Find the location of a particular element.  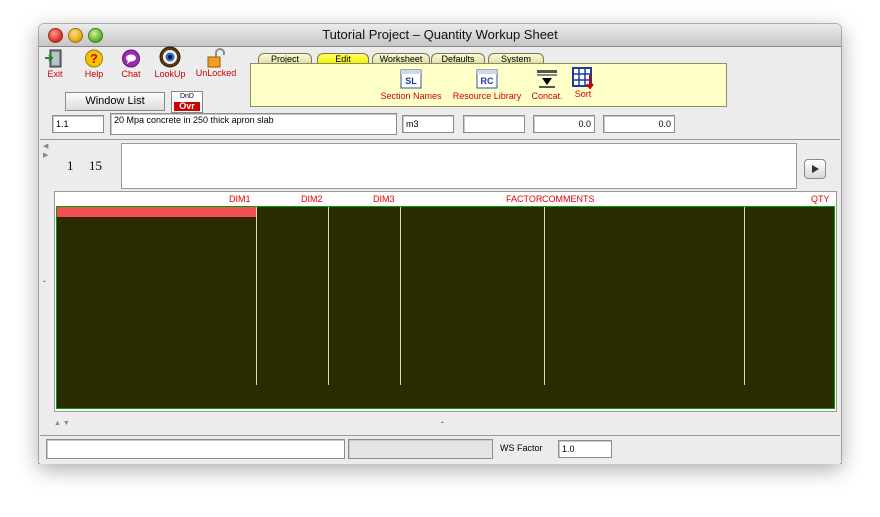

unit-field: m3 is located at coordinates (428, 124).